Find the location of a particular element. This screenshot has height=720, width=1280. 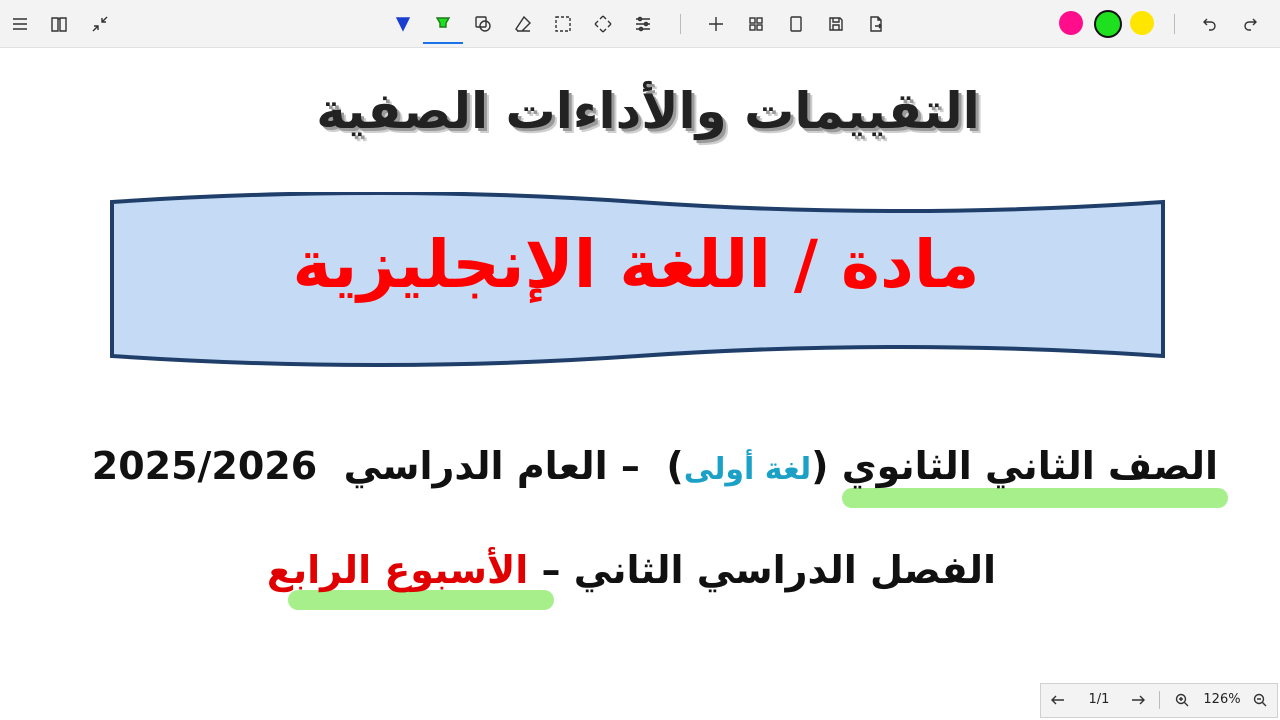

undo-icon is located at coordinates (1209, 24).